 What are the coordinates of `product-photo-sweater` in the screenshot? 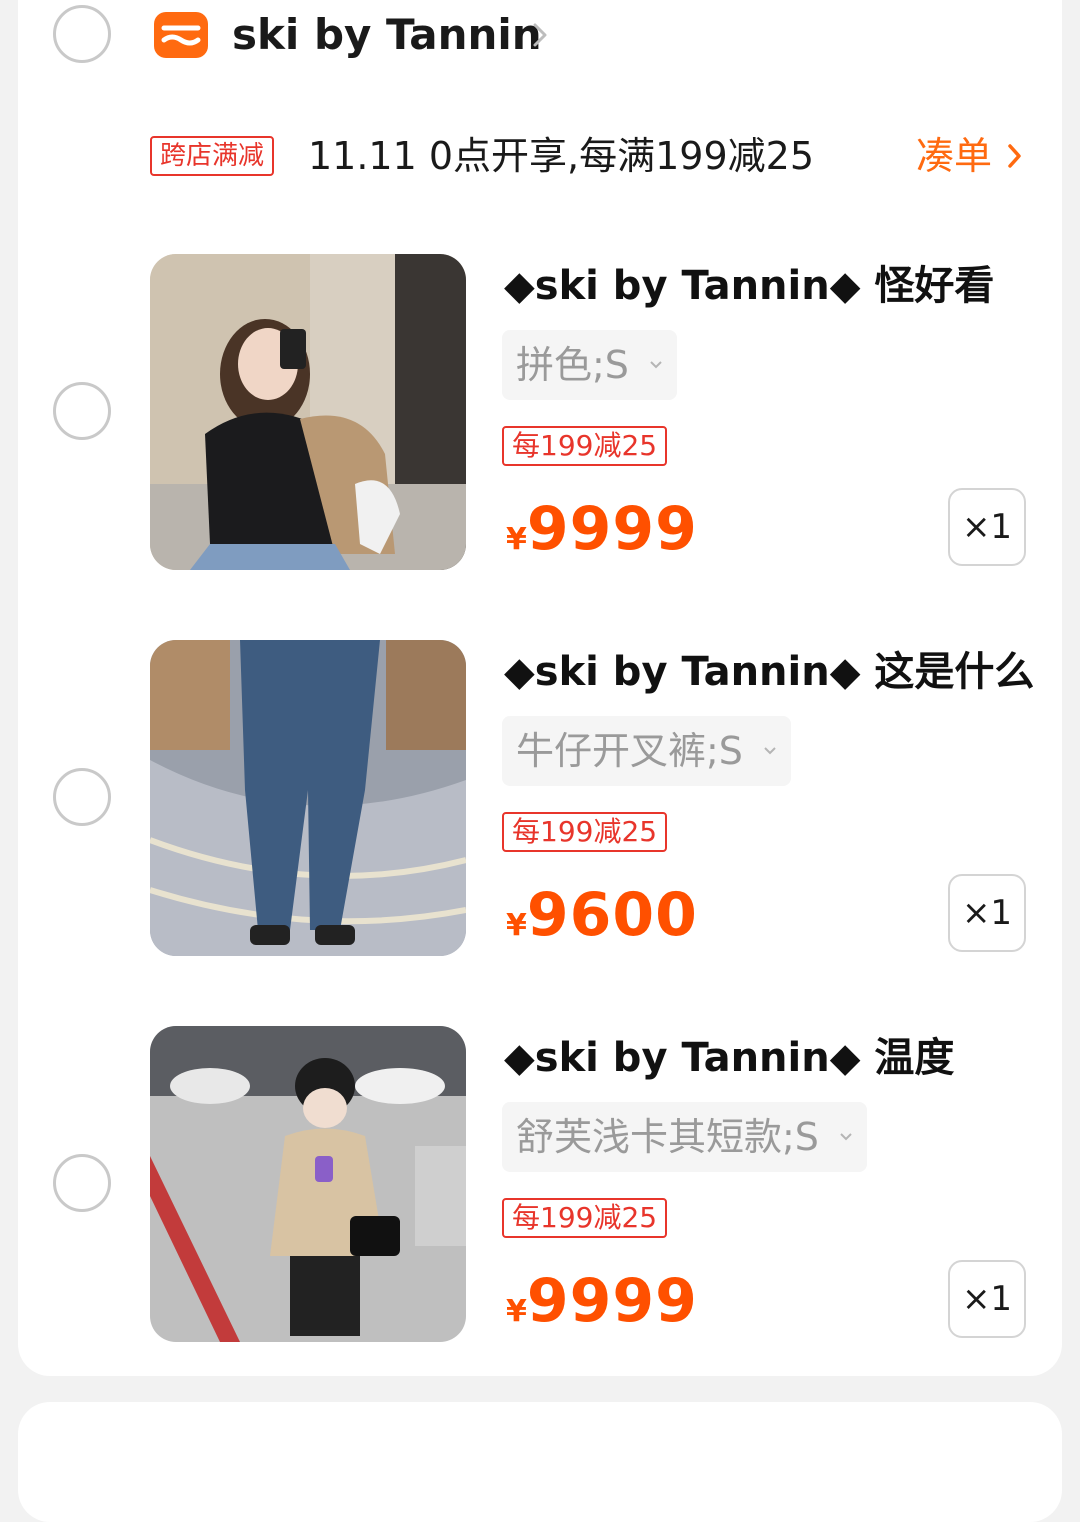 It's located at (308, 412).